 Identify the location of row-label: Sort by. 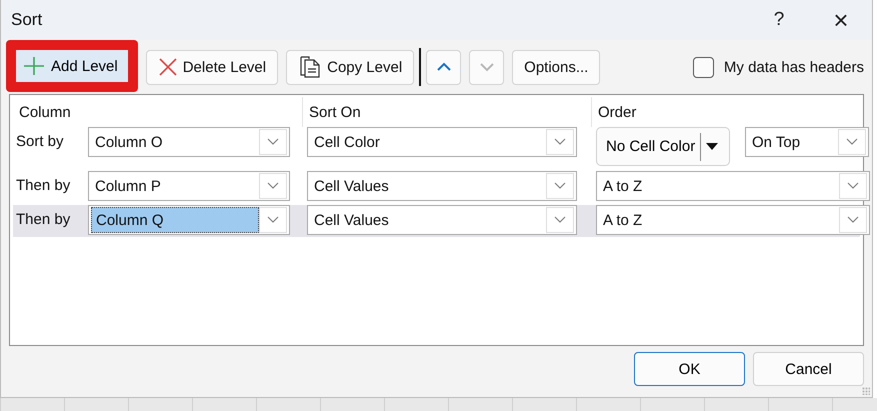
(40, 141).